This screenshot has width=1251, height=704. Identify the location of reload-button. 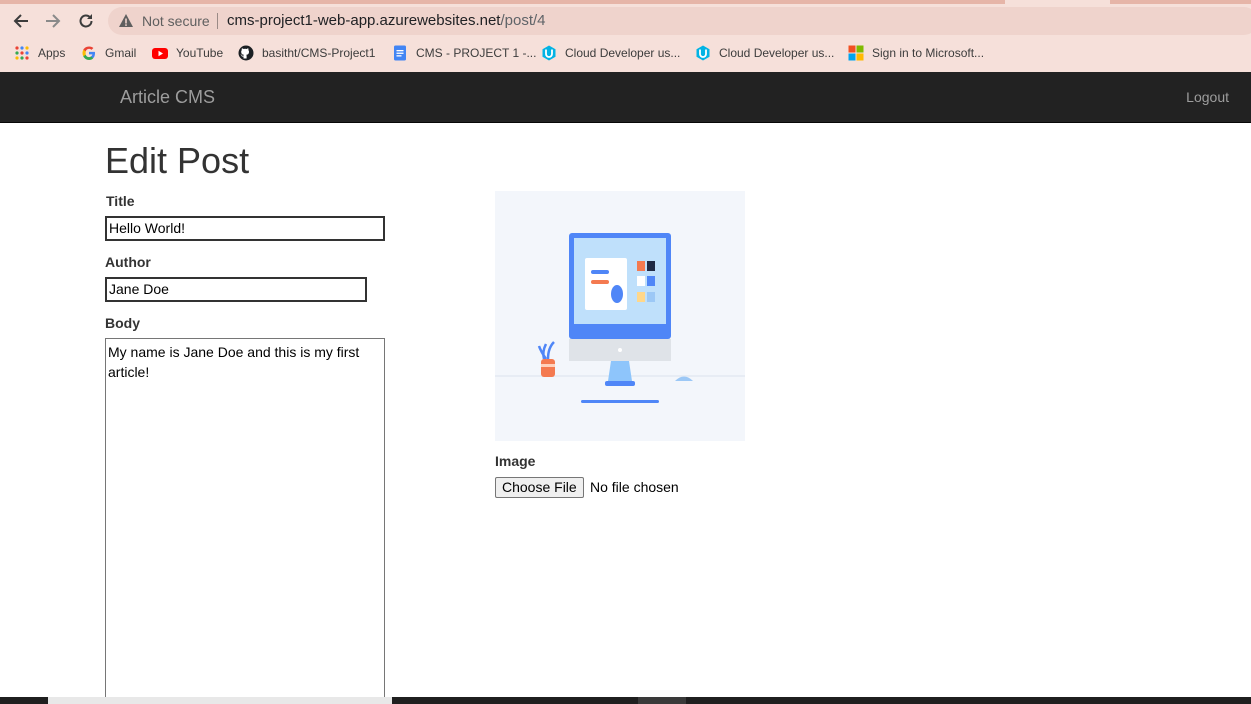
(86, 21).